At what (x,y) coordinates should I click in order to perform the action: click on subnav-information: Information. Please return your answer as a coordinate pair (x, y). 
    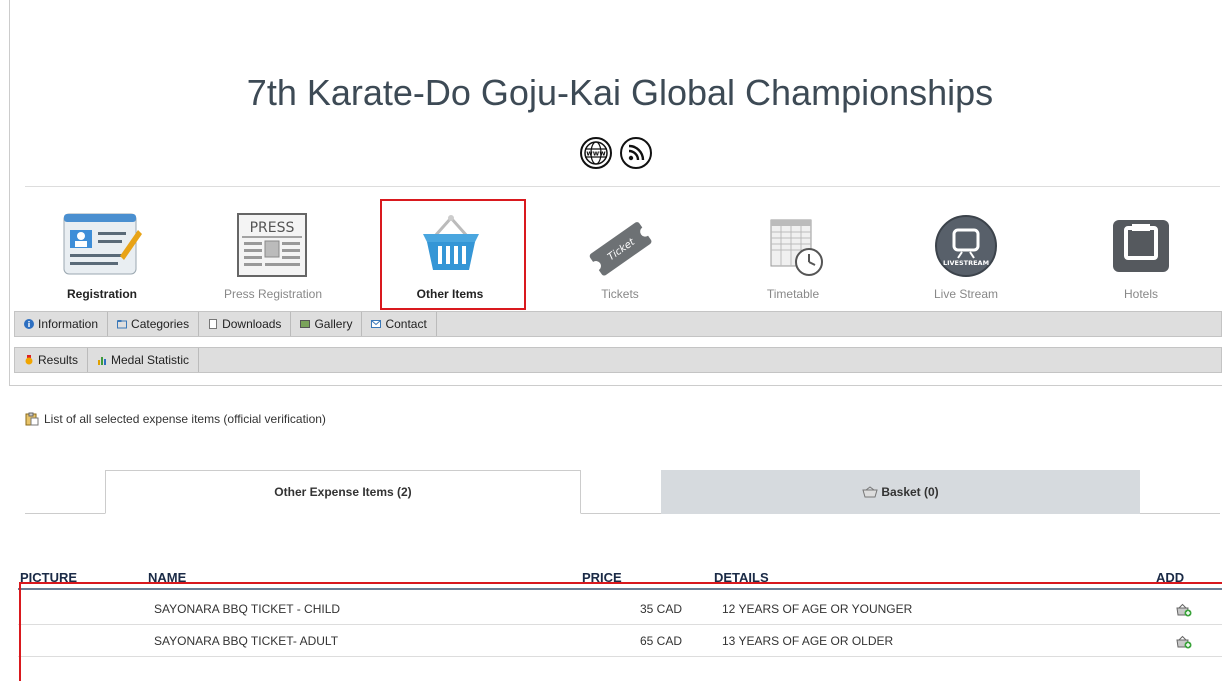
    Looking at the image, I should click on (62, 324).